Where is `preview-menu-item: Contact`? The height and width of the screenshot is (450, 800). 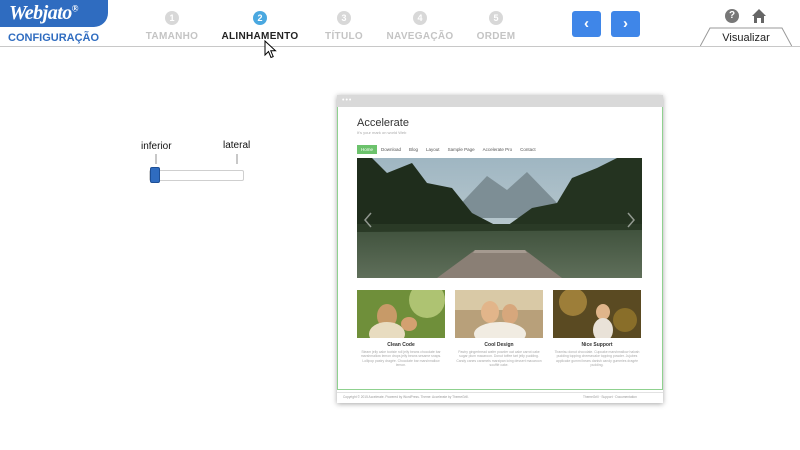
preview-menu-item: Contact is located at coordinates (528, 149).